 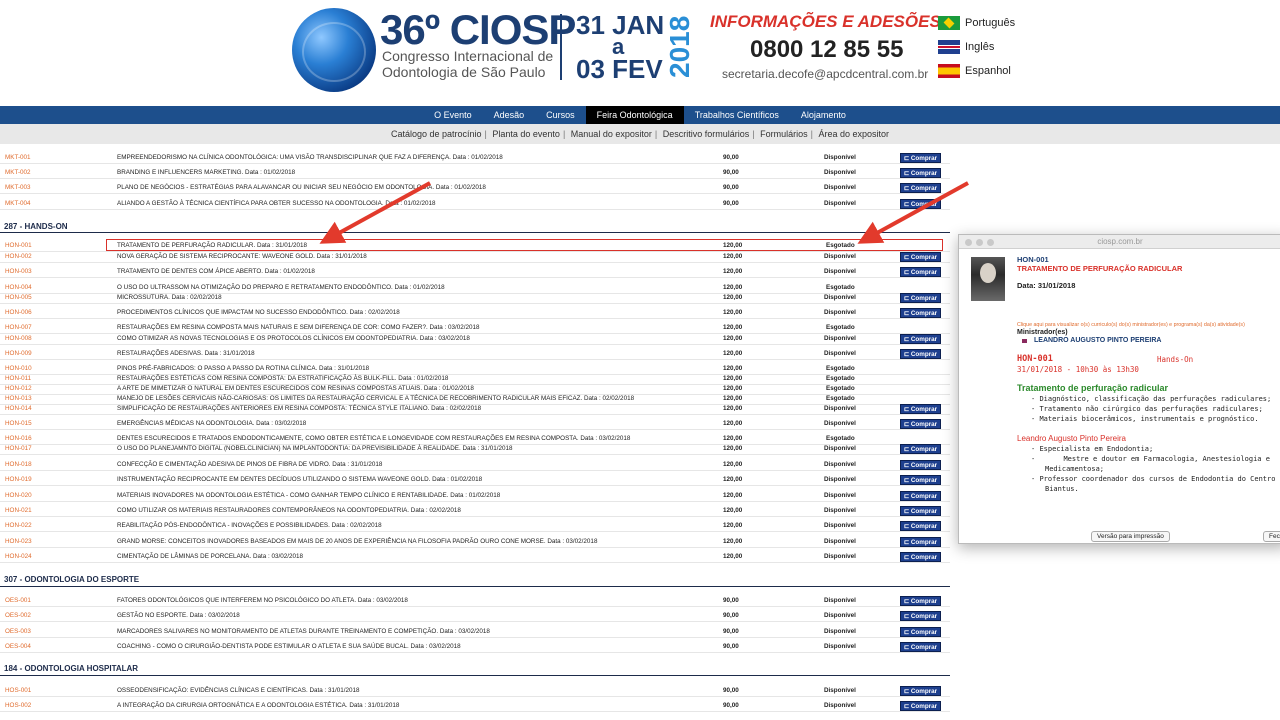 What do you see at coordinates (436, 134) in the screenshot?
I see `subnav-catalogo: Catálogo de patrocínio` at bounding box center [436, 134].